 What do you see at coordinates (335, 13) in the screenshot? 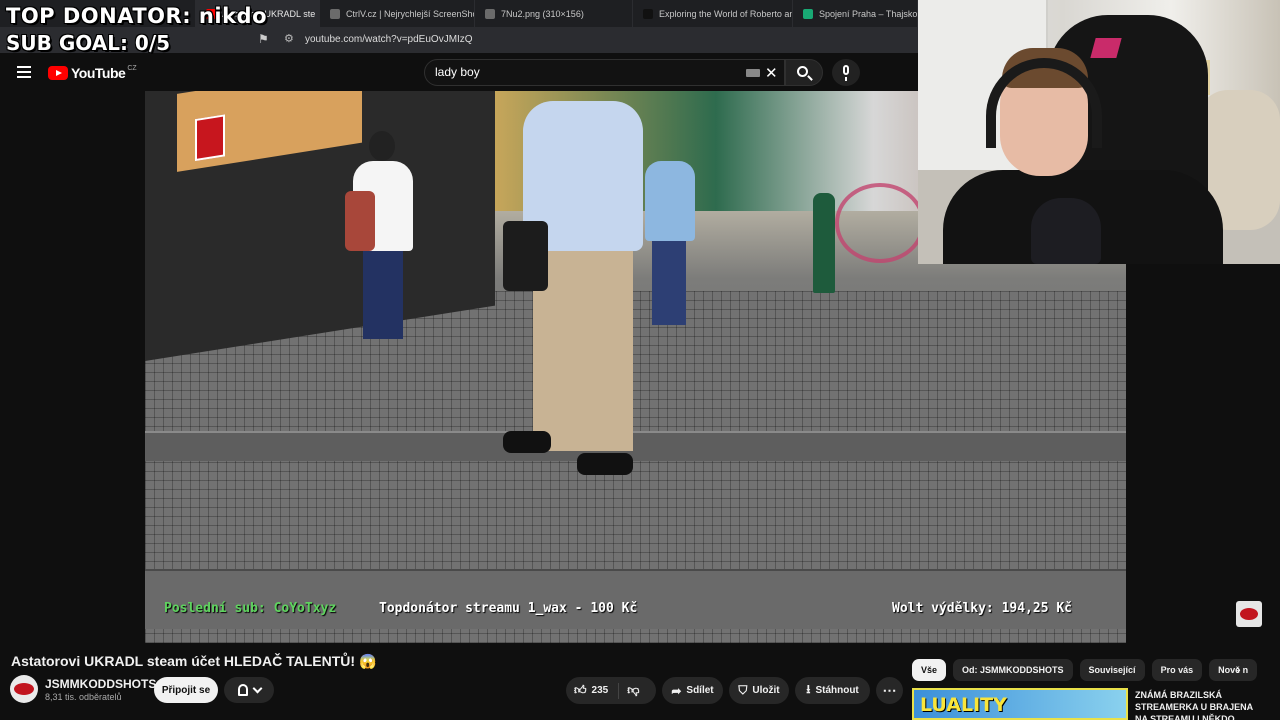
I see `ctrlv-favicon-icon` at bounding box center [335, 13].